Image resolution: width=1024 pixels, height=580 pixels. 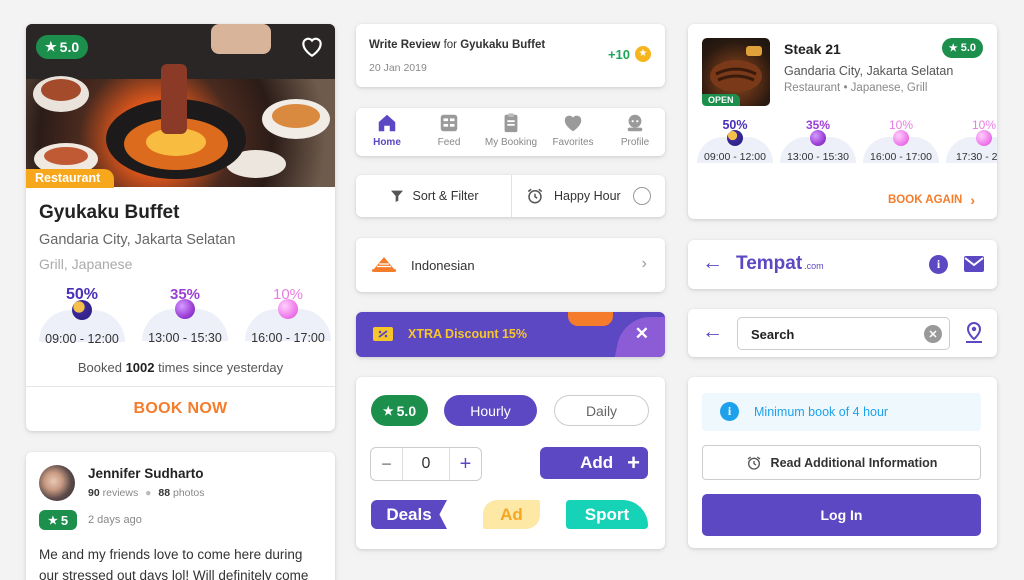 I want to click on coin-star-icon: ★, so click(x=643, y=54).